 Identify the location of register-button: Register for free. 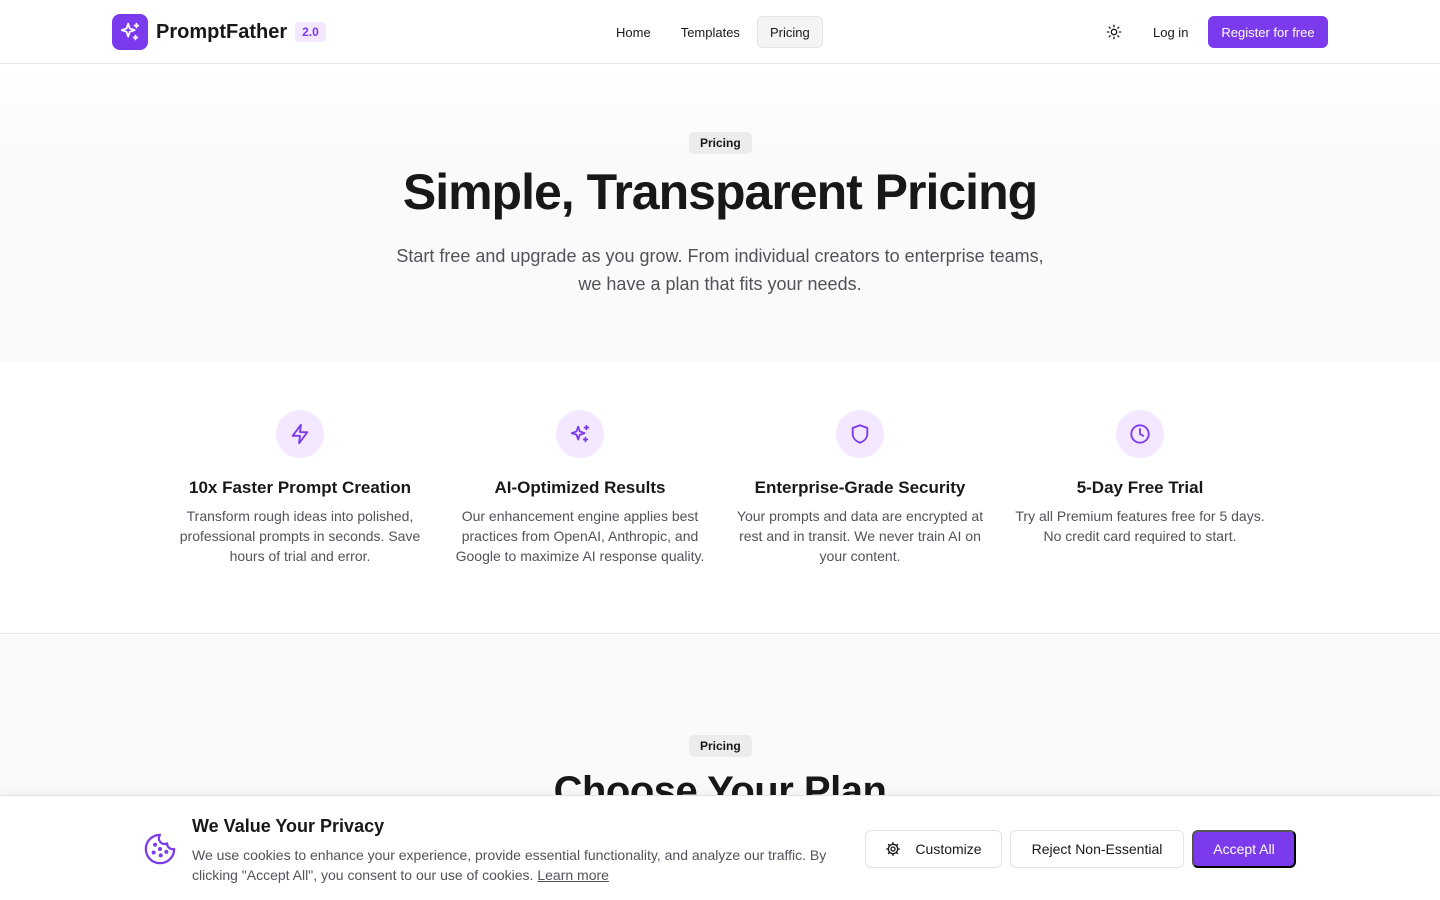
(1268, 32).